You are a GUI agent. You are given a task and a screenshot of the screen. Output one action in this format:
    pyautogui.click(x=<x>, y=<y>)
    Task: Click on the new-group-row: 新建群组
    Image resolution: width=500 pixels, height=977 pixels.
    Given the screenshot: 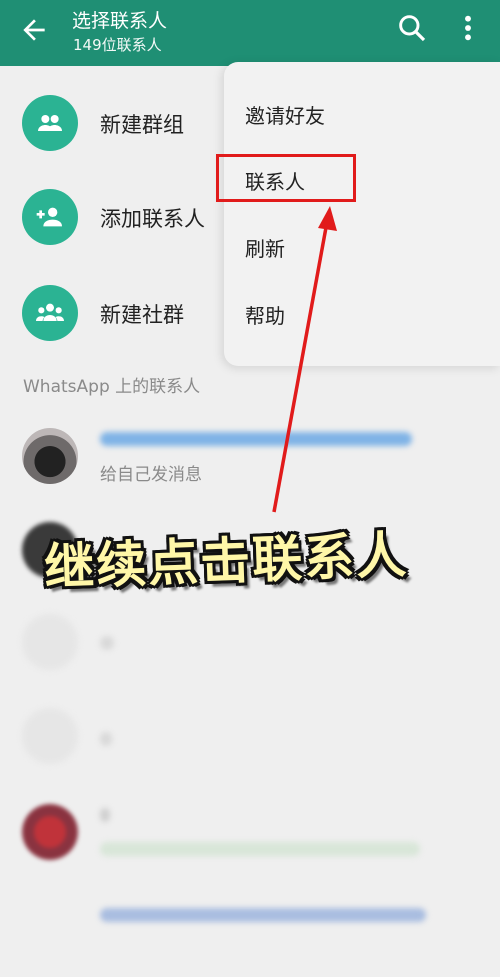 What is the action you would take?
    pyautogui.click(x=115, y=135)
    